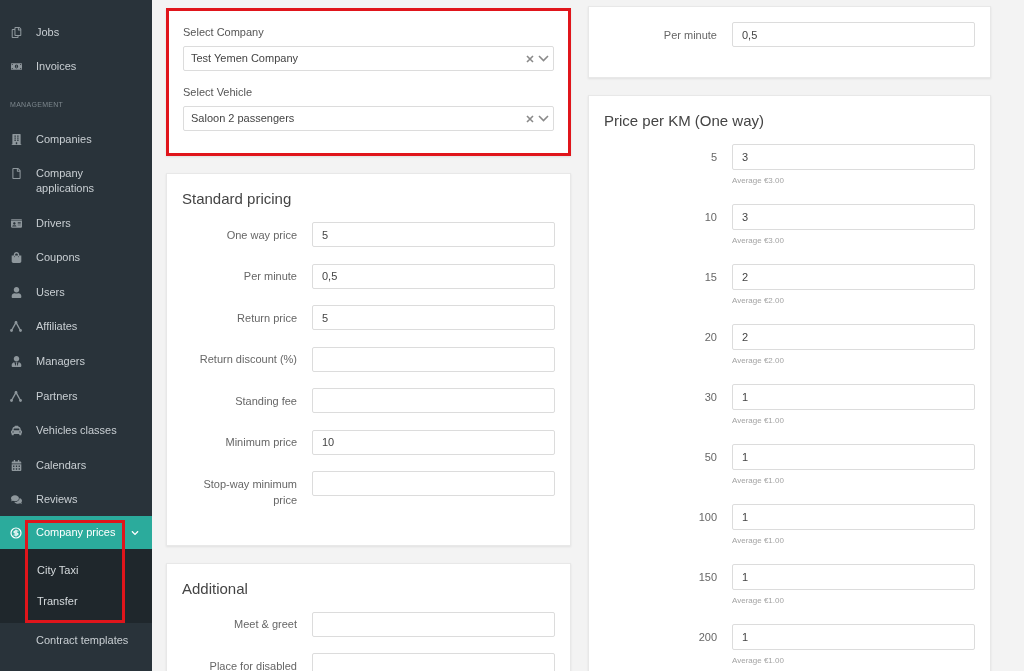  I want to click on sidebar-link: Users, so click(76, 292).